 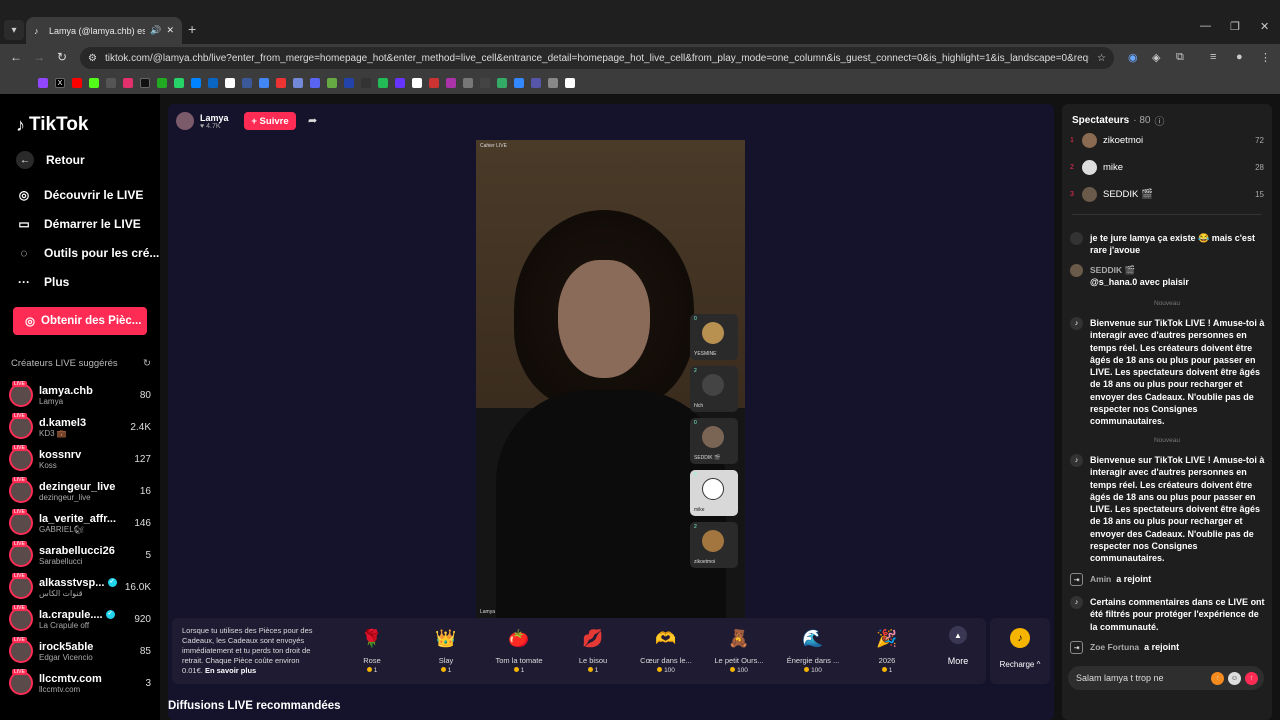 What do you see at coordinates (62, 57) in the screenshot?
I see `reload-icon: ↻` at bounding box center [62, 57].